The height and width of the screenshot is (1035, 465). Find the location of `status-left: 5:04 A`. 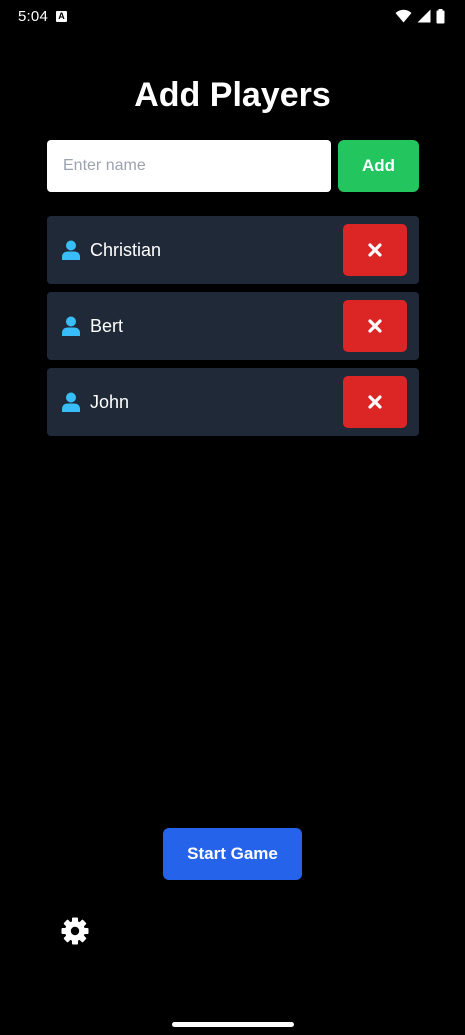

status-left: 5:04 A is located at coordinates (42, 16).